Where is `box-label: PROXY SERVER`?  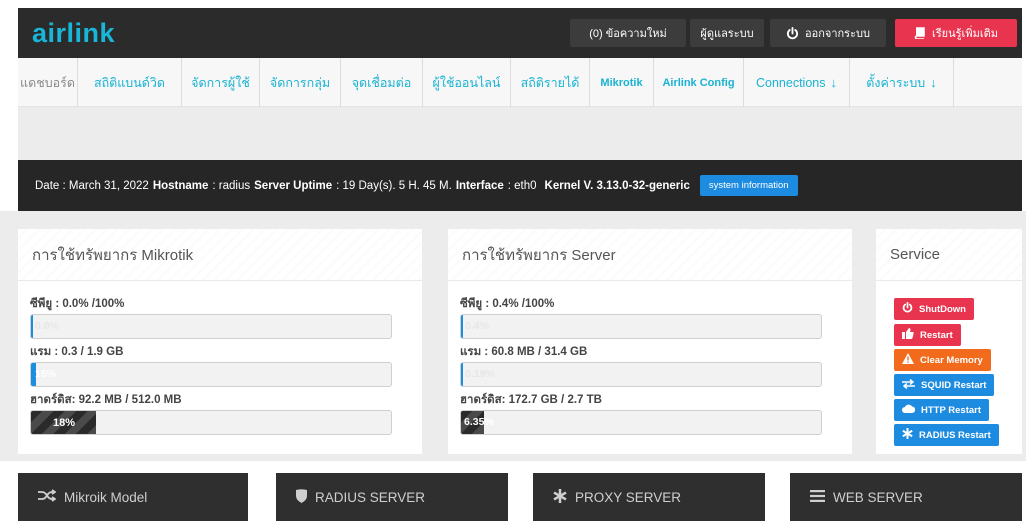
box-label: PROXY SERVER is located at coordinates (628, 497).